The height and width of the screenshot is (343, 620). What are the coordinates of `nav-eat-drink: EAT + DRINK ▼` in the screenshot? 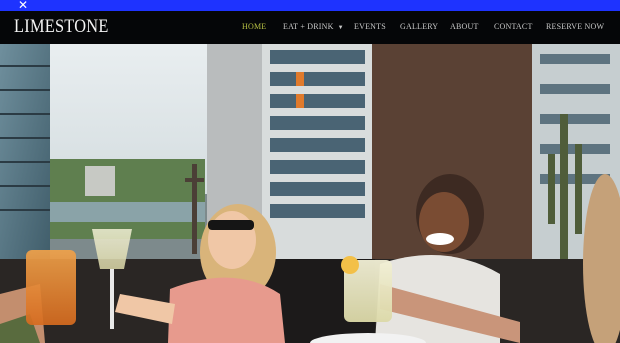 It's located at (313, 26).